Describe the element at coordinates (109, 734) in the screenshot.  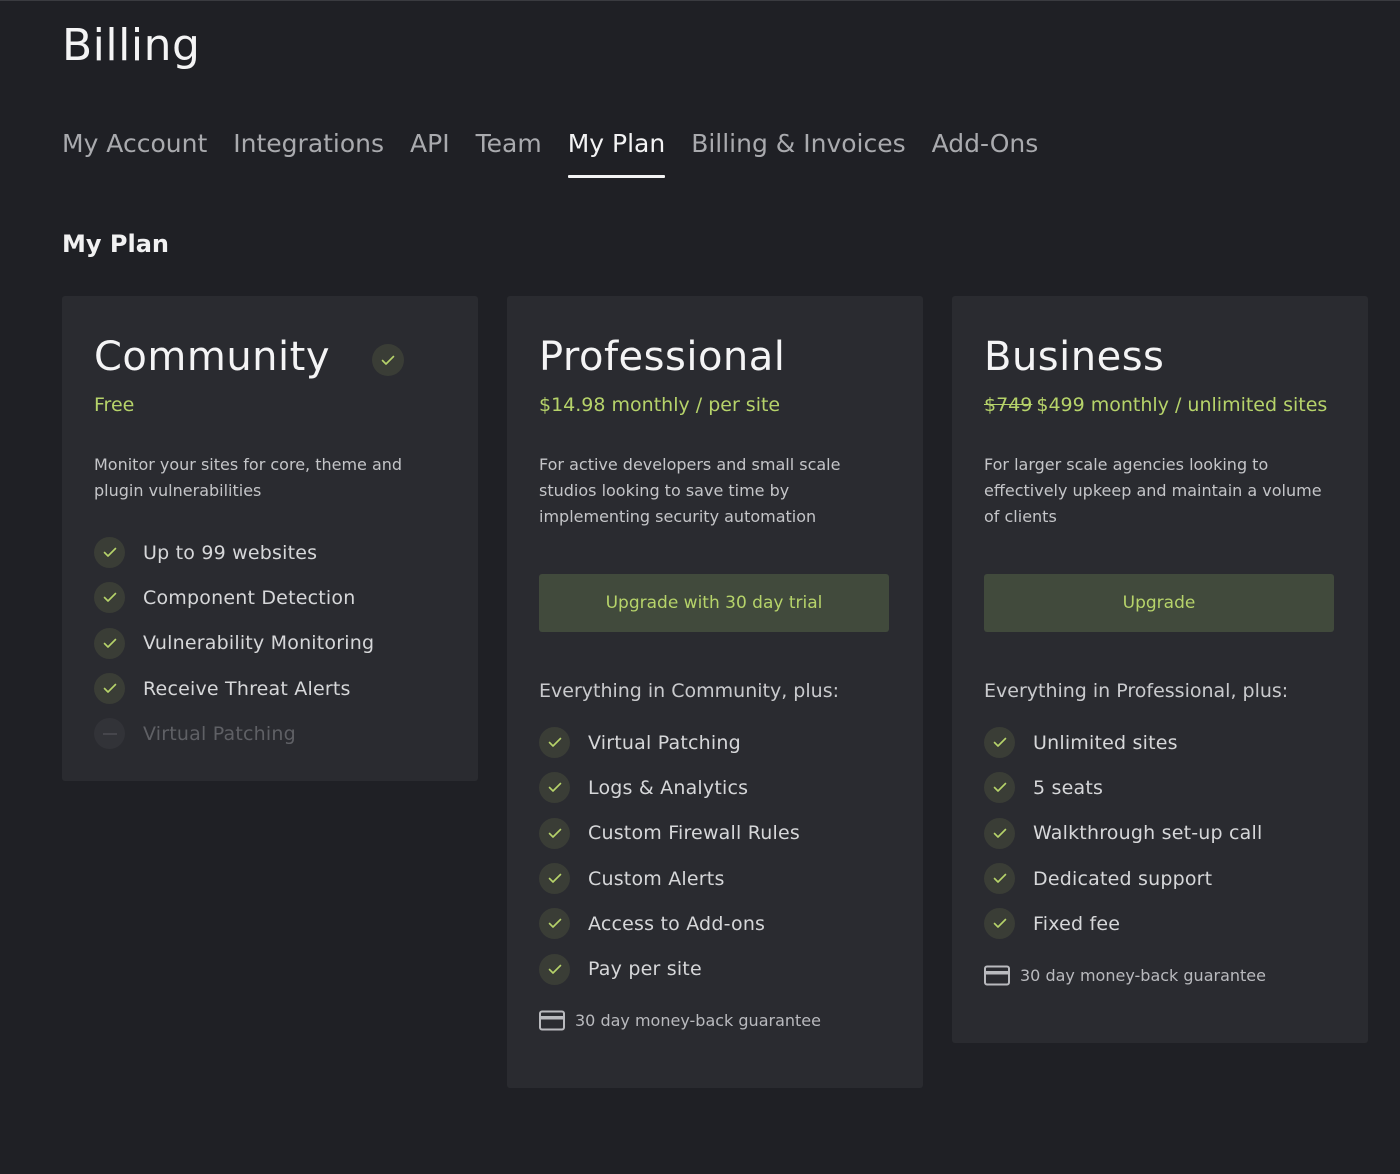
I see `dash-icon` at that location.